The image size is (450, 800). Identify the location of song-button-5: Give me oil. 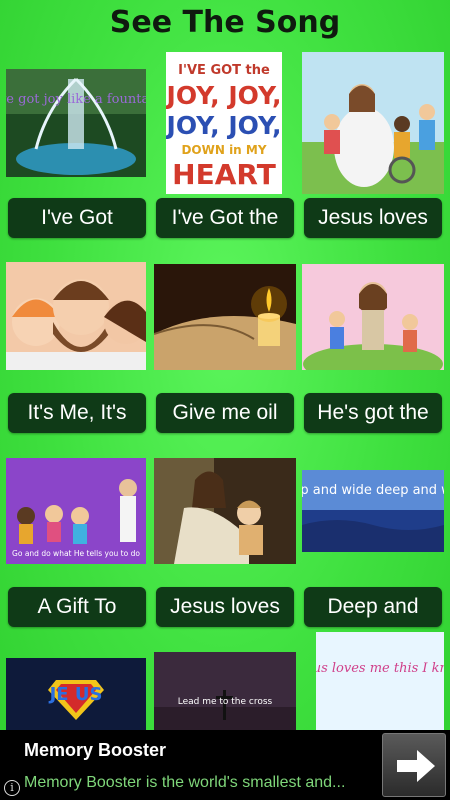
(225, 413).